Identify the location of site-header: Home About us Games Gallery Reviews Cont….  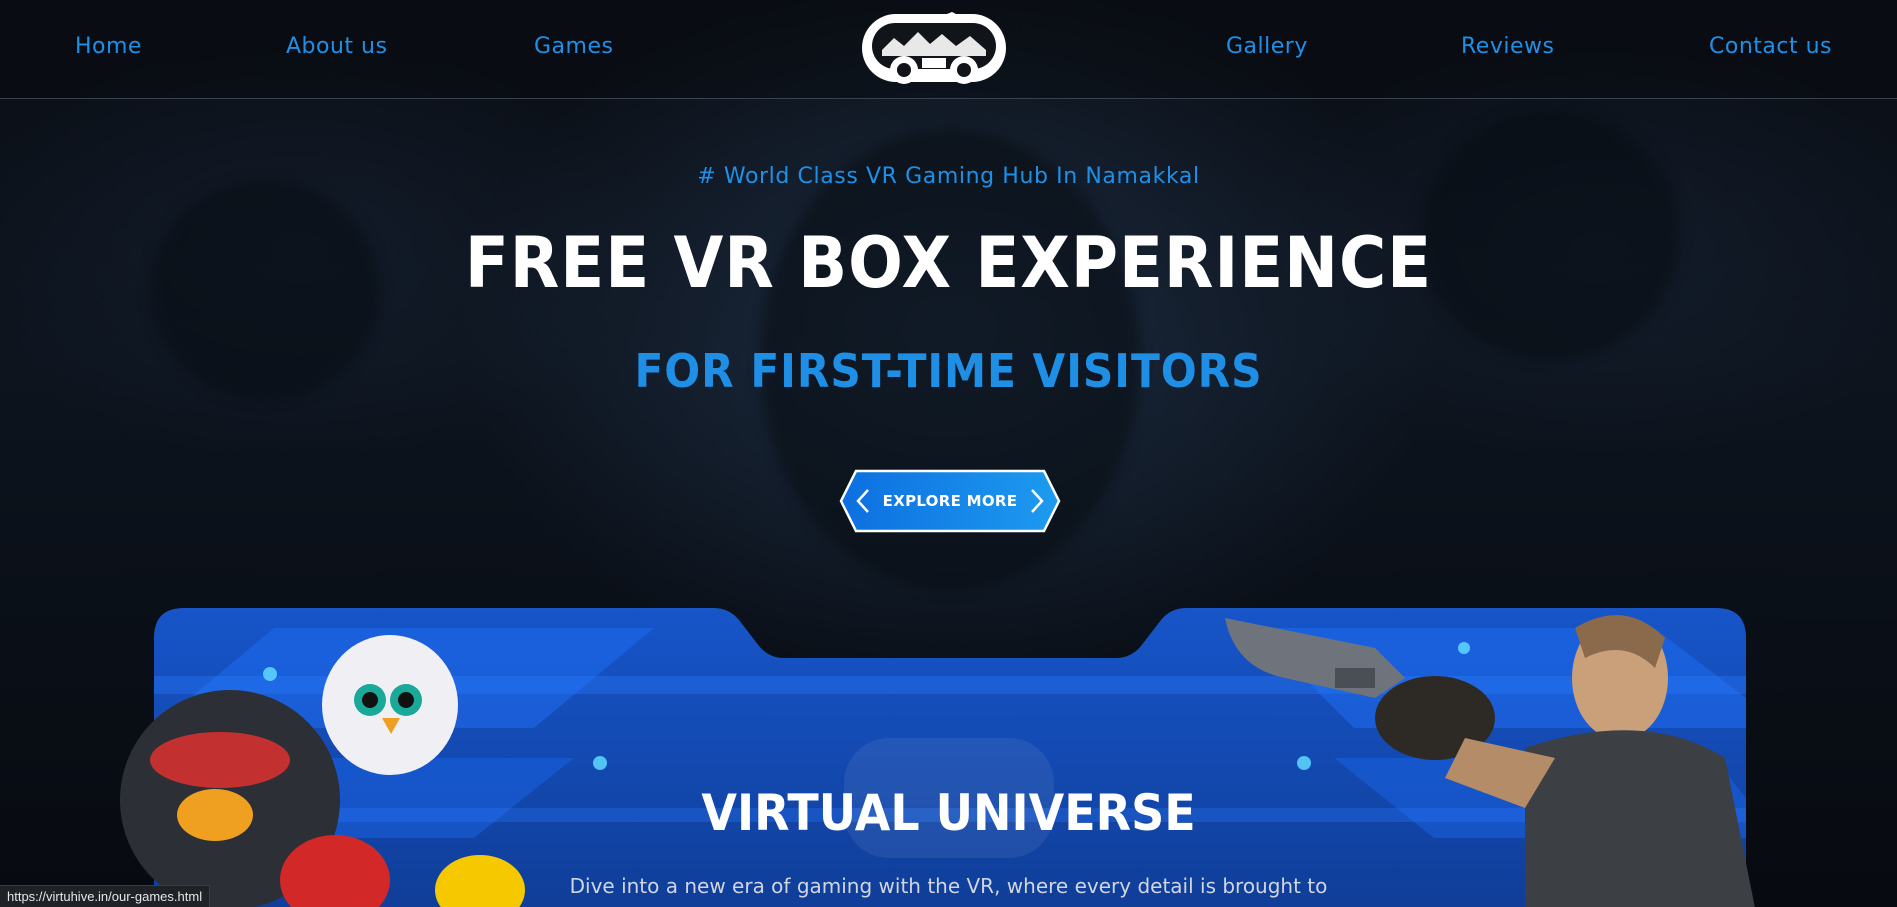
(948, 49).